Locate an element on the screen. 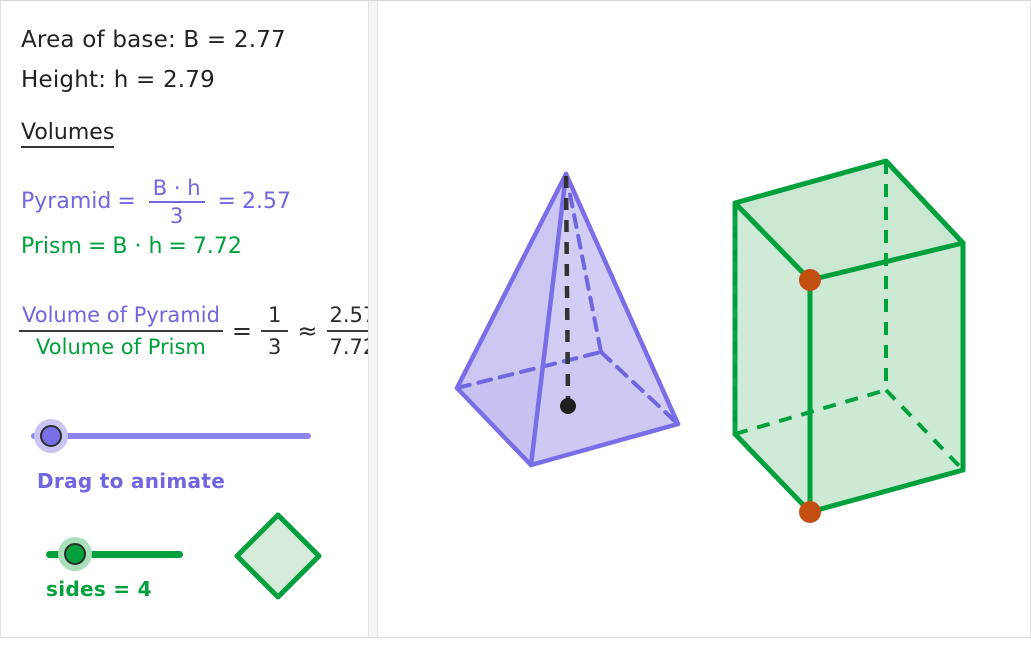 The image size is (1031, 645). ratio-numeric-denominator: 7.72 is located at coordinates (348, 347).